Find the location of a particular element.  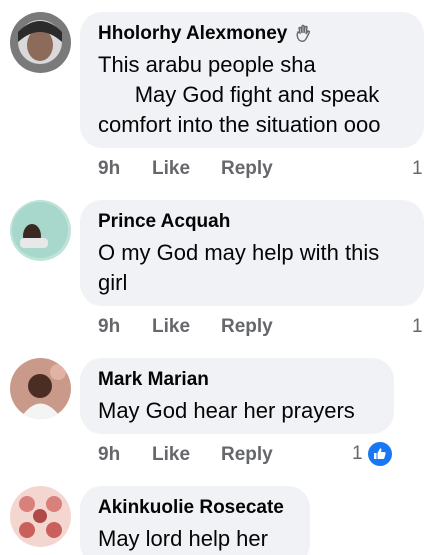

author-name-row: Hholorhy Alexmoney is located at coordinates (252, 34).